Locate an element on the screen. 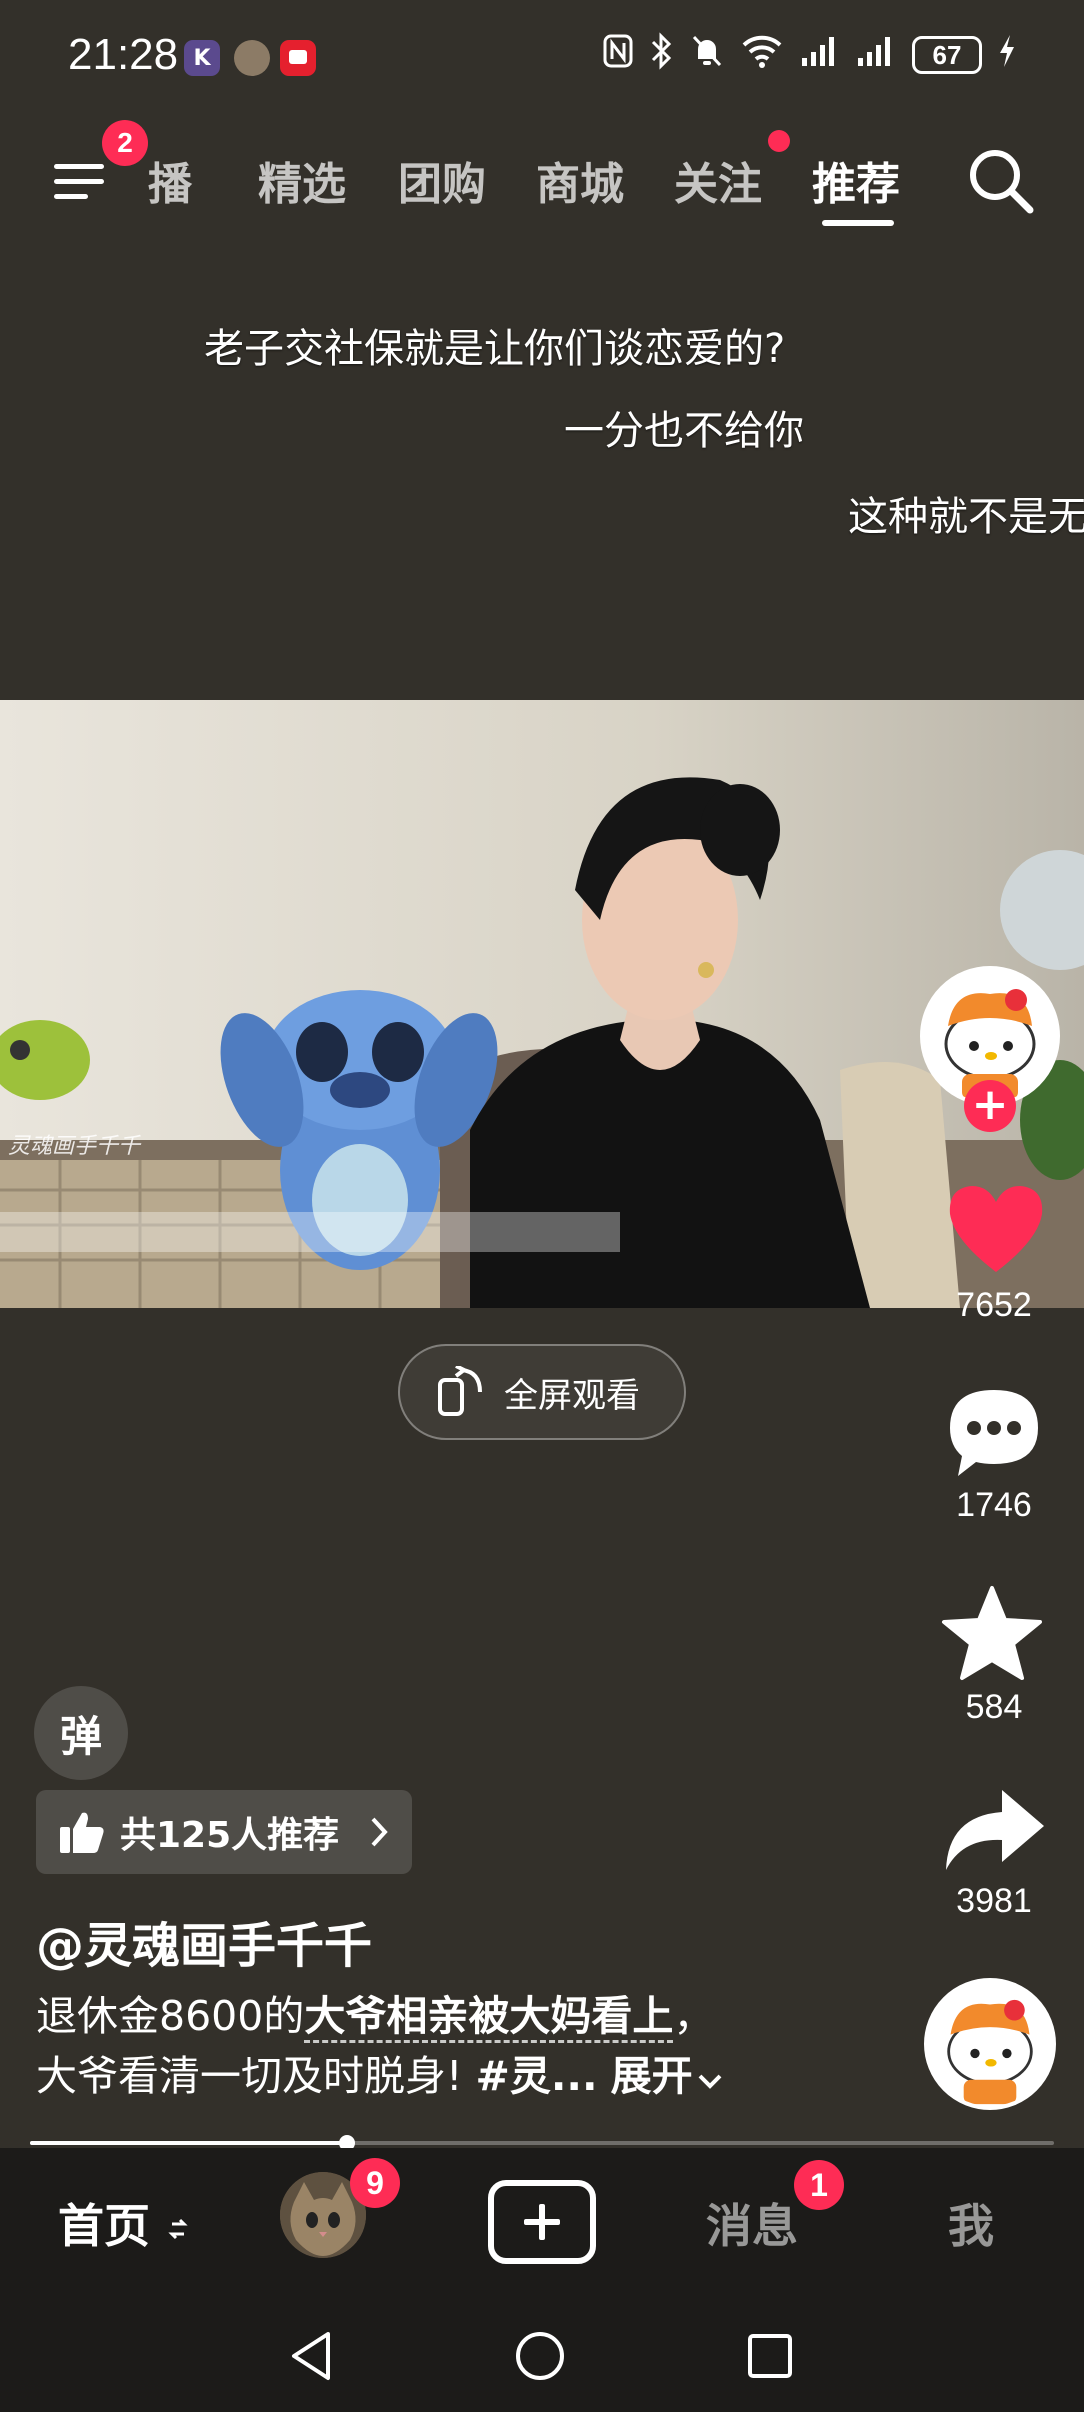 The height and width of the screenshot is (2412, 1084). menu-button is located at coordinates (80, 180).